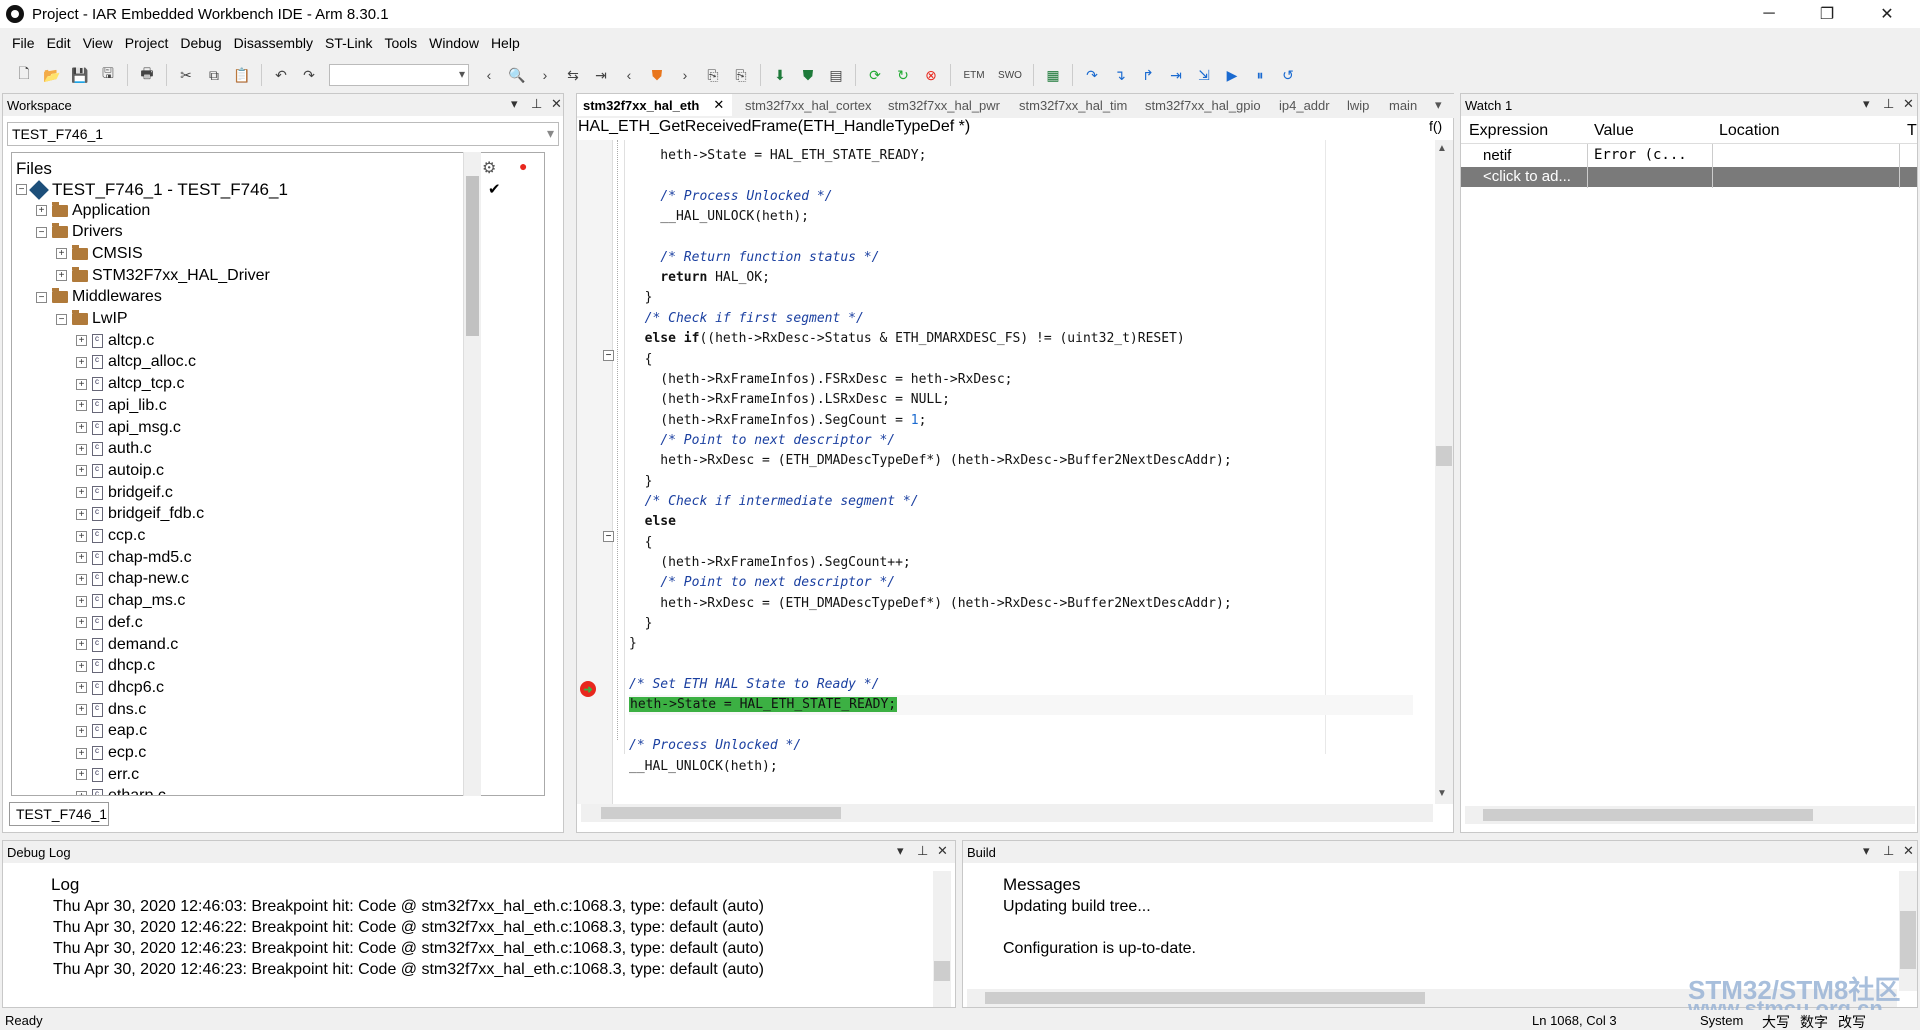  Describe the element at coordinates (242, 75) in the screenshot. I see `paste-icon: 📋` at that location.